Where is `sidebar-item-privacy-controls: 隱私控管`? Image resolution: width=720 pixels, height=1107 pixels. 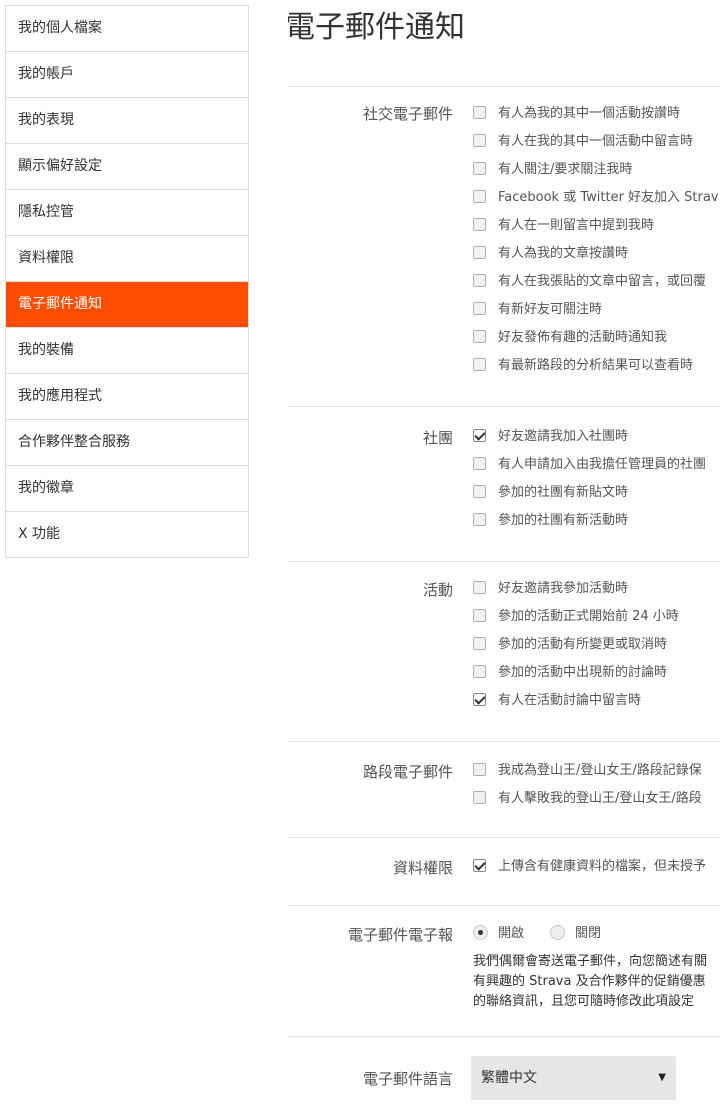
sidebar-item-privacy-controls: 隱私控管 is located at coordinates (127, 213).